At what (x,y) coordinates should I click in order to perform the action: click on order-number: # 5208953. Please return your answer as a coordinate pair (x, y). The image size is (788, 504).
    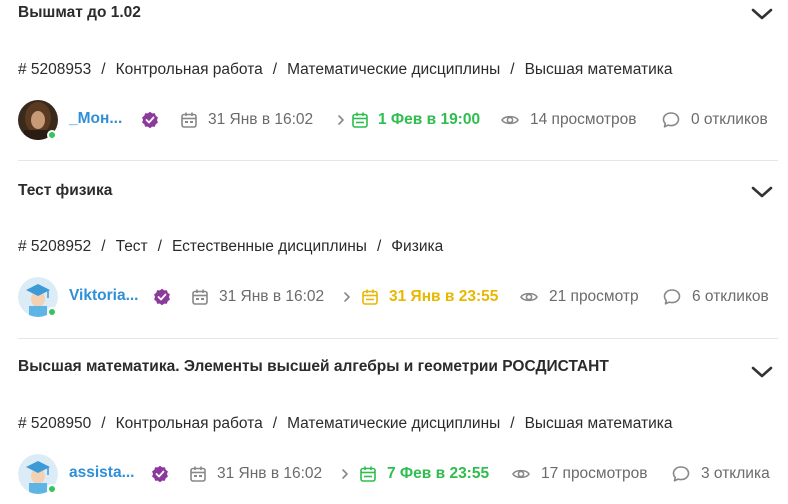
    Looking at the image, I should click on (55, 69).